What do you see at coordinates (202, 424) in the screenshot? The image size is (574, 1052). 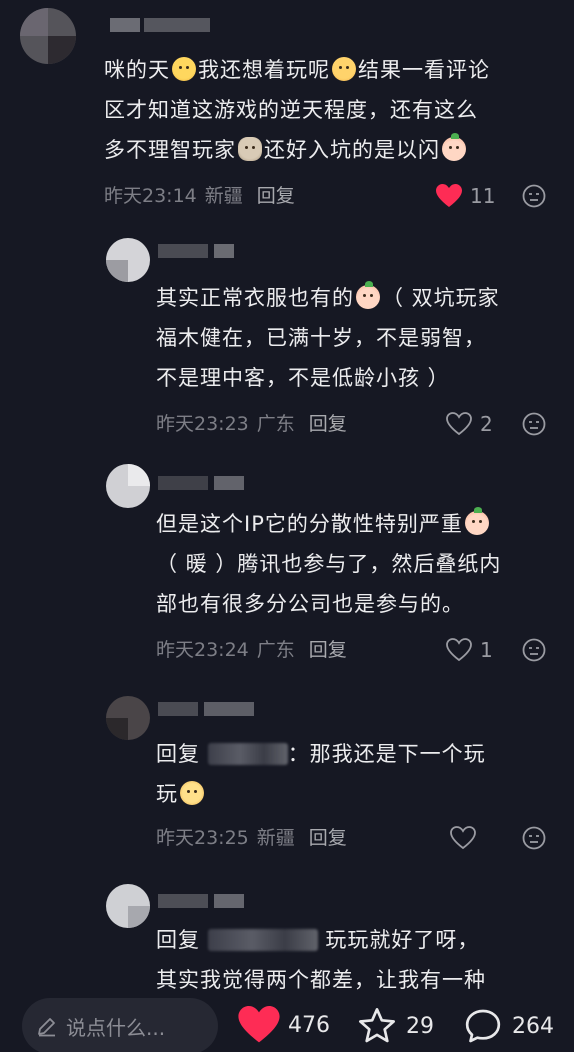 I see `comment-time: 昨天23:23` at bounding box center [202, 424].